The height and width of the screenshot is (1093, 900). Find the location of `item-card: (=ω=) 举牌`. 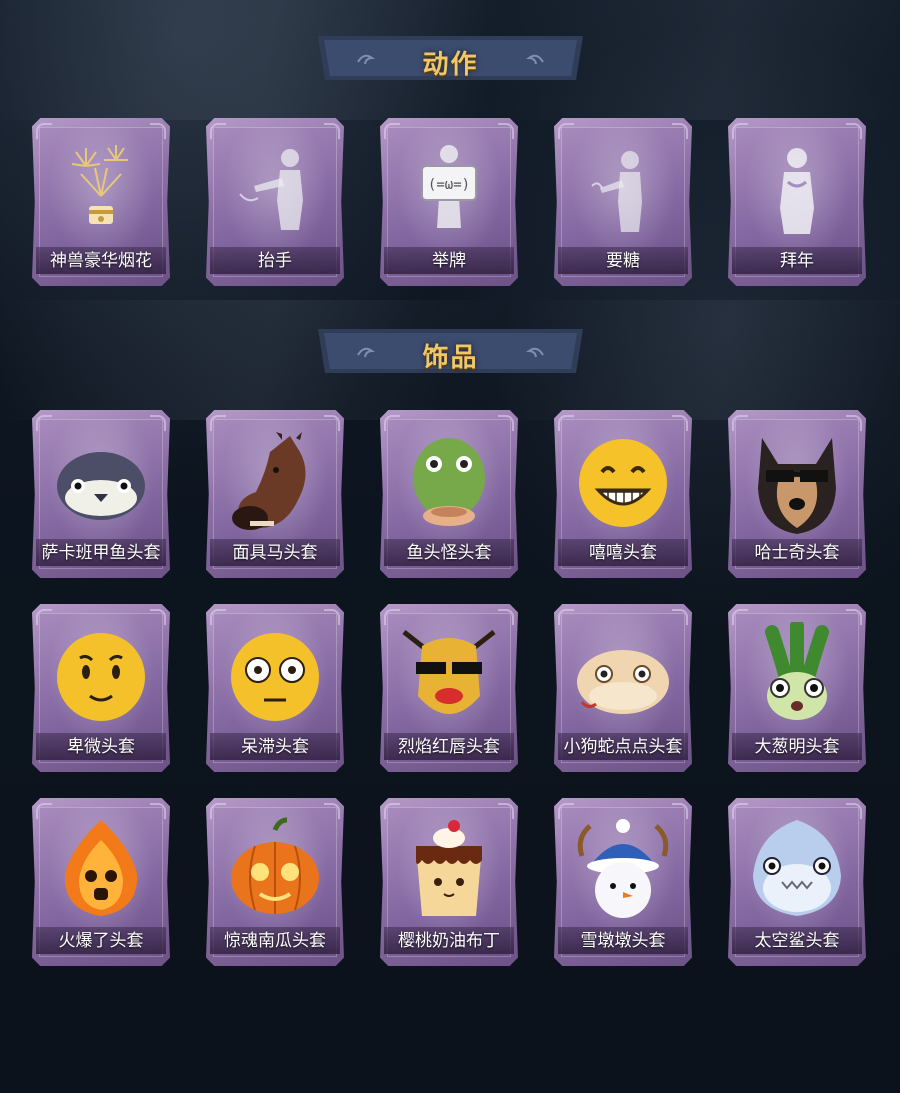

item-card: (=ω=) 举牌 is located at coordinates (449, 202).